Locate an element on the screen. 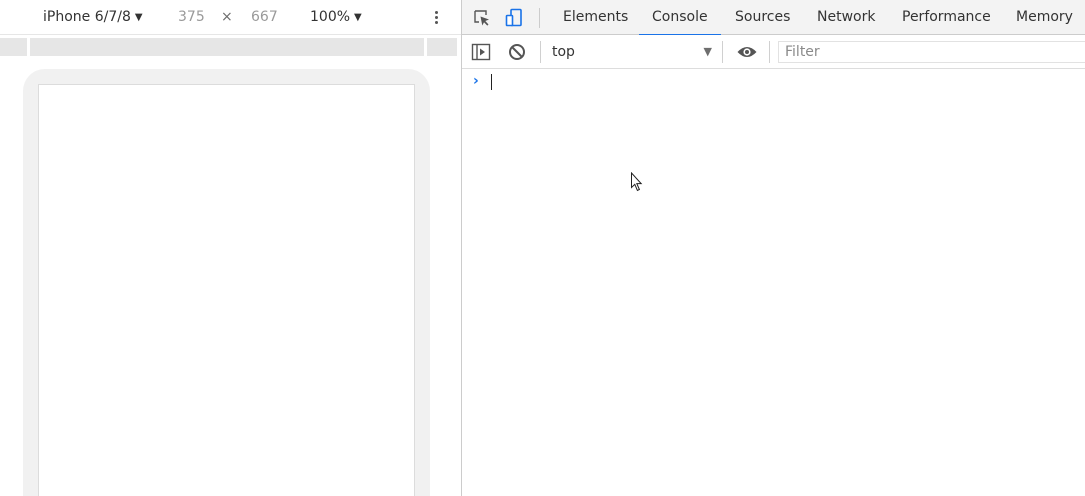 The height and width of the screenshot is (496, 1085). tab-performance: Performance is located at coordinates (946, 17).